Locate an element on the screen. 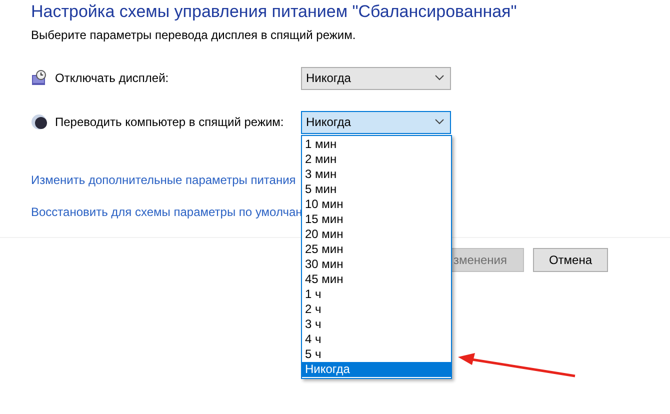 This screenshot has height=414, width=670. link: Изменить дополнительные параметры питания is located at coordinates (148, 180).